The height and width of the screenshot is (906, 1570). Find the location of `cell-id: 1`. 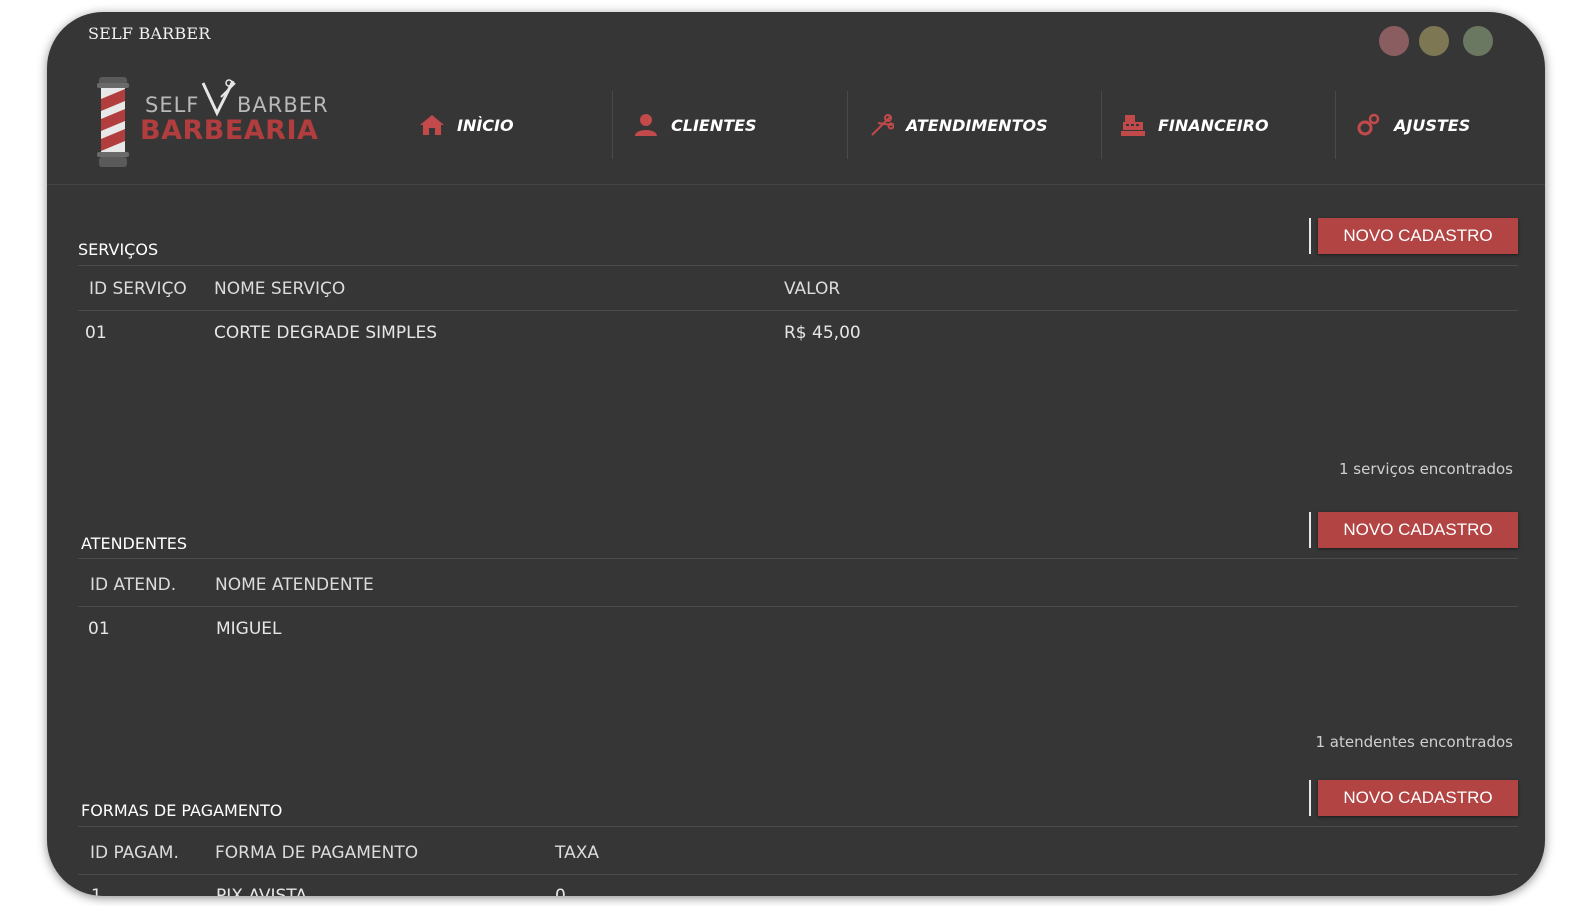

cell-id: 1 is located at coordinates (96, 891).